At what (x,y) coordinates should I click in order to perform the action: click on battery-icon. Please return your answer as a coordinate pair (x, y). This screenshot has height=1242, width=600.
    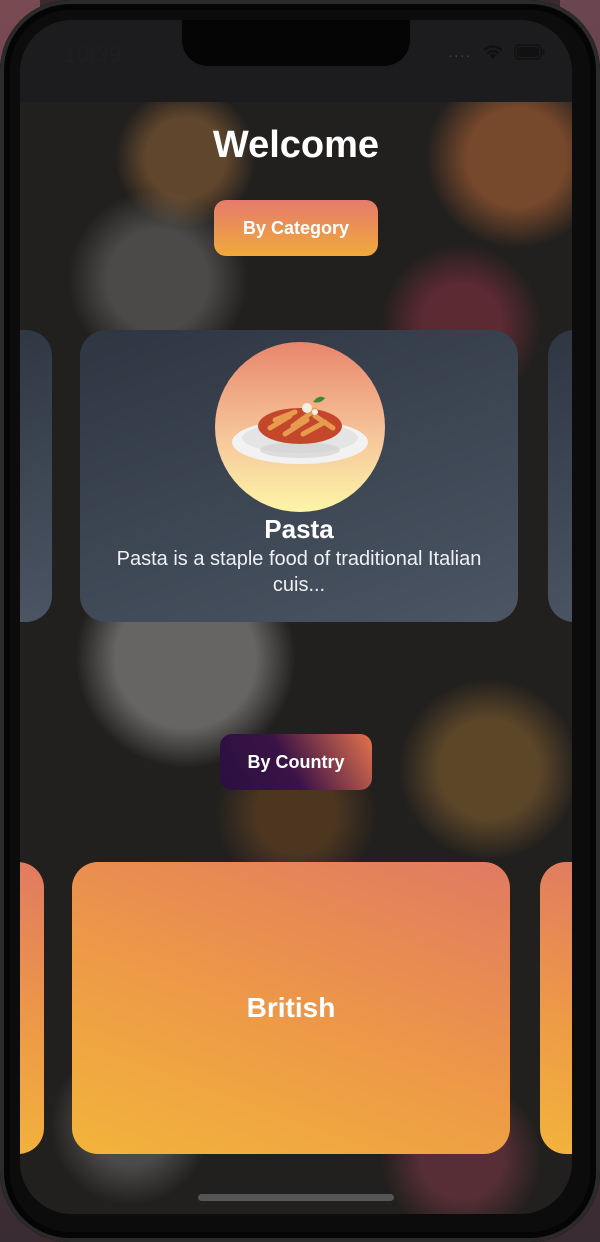
    Looking at the image, I should click on (530, 52).